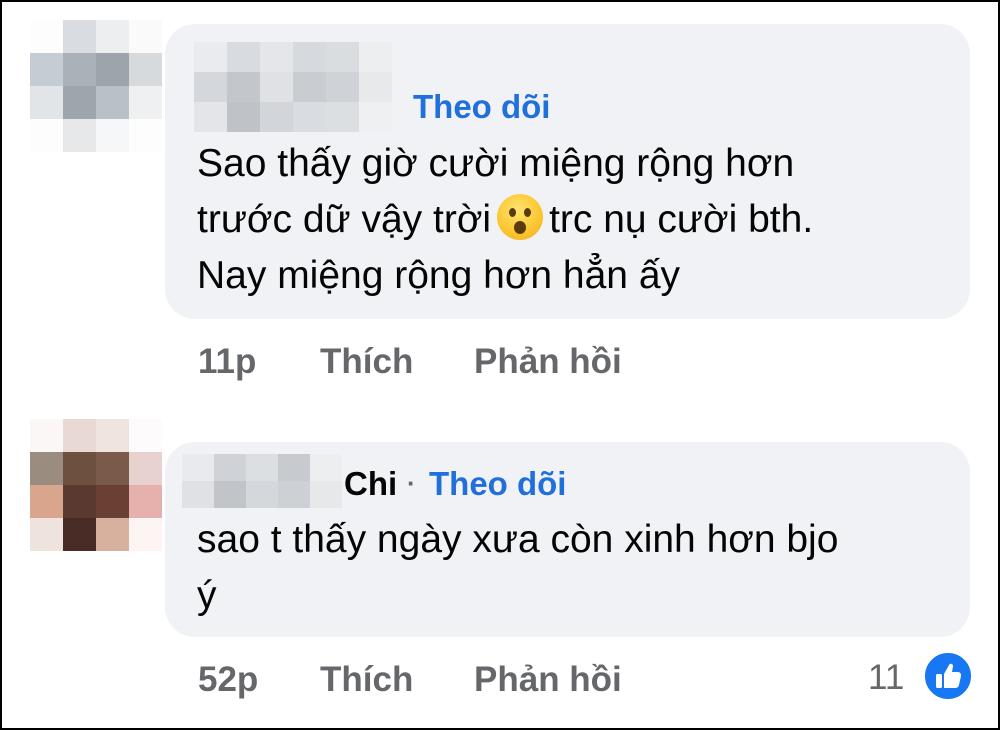 This screenshot has height=730, width=1000. Describe the element at coordinates (517, 568) in the screenshot. I see `comment-text: sao t thấy ngày xưa còn xinh hơn bjo ý` at that location.